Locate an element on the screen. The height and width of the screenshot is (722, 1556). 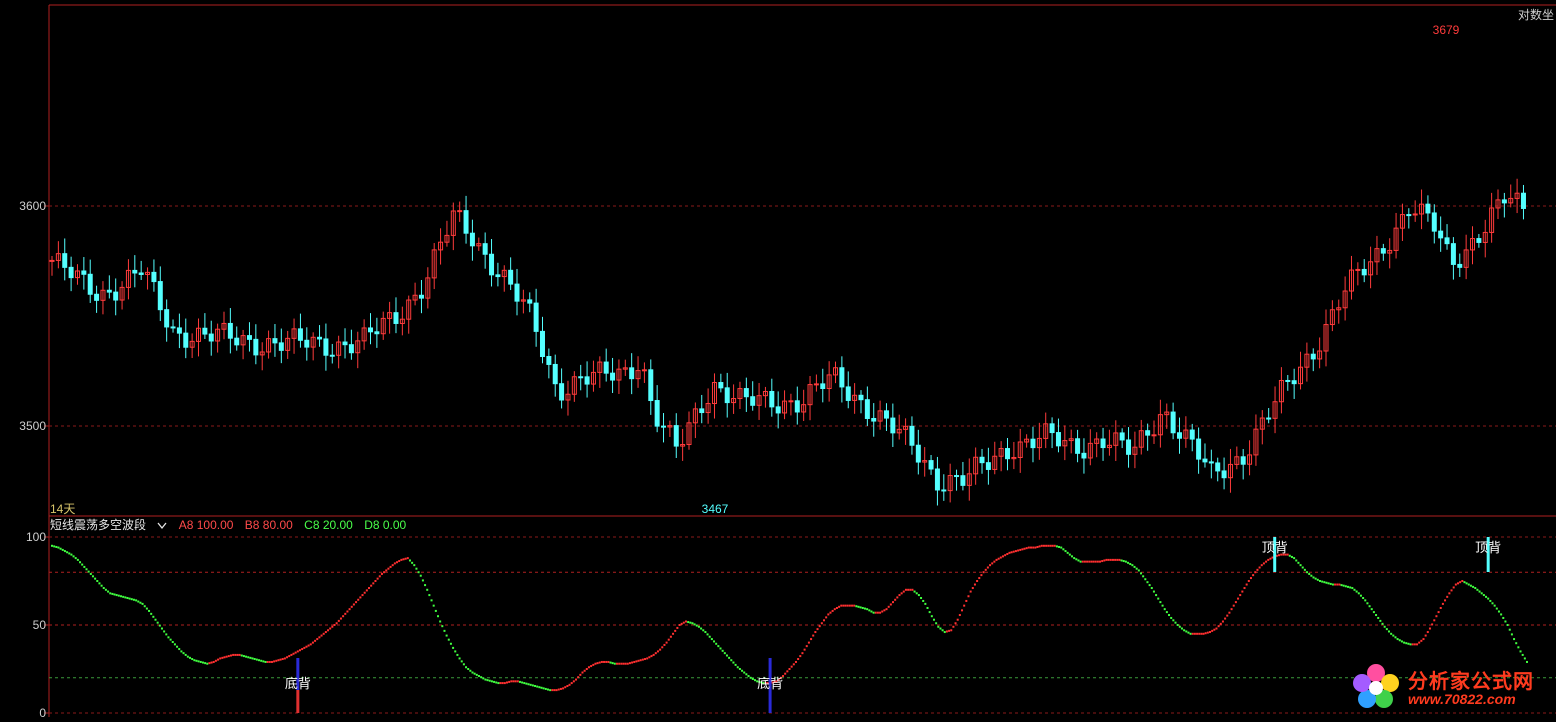
top-divergence-signal: 顶背 is located at coordinates (1275, 554).